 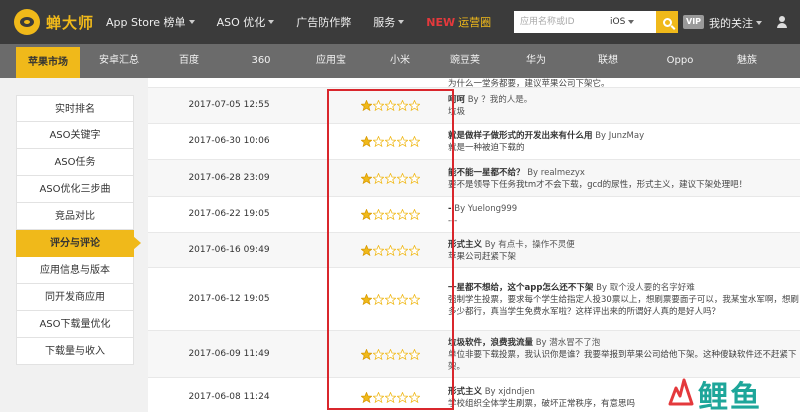 I want to click on review-author: By xjdndjen, so click(x=509, y=392).